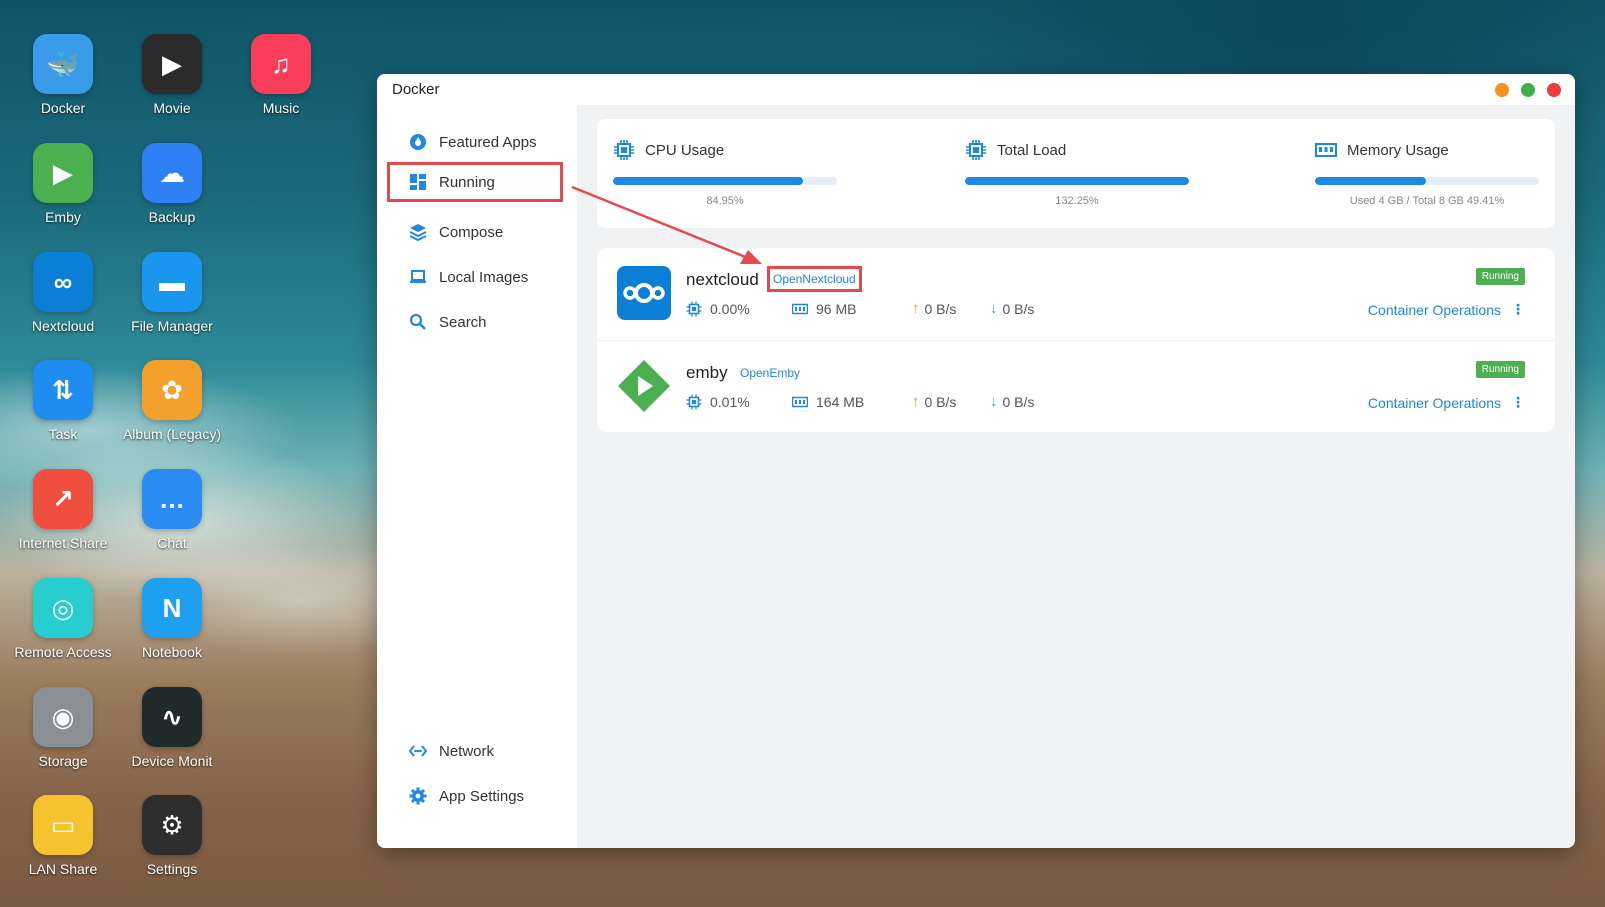 This screenshot has height=907, width=1605. What do you see at coordinates (707, 372) in the screenshot?
I see `app-name: emby` at bounding box center [707, 372].